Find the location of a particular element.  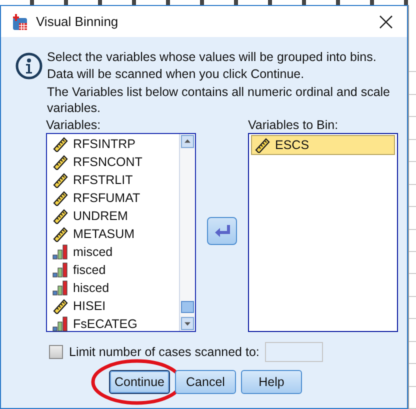

variable-item: FsECATEG is located at coordinates (113, 324).